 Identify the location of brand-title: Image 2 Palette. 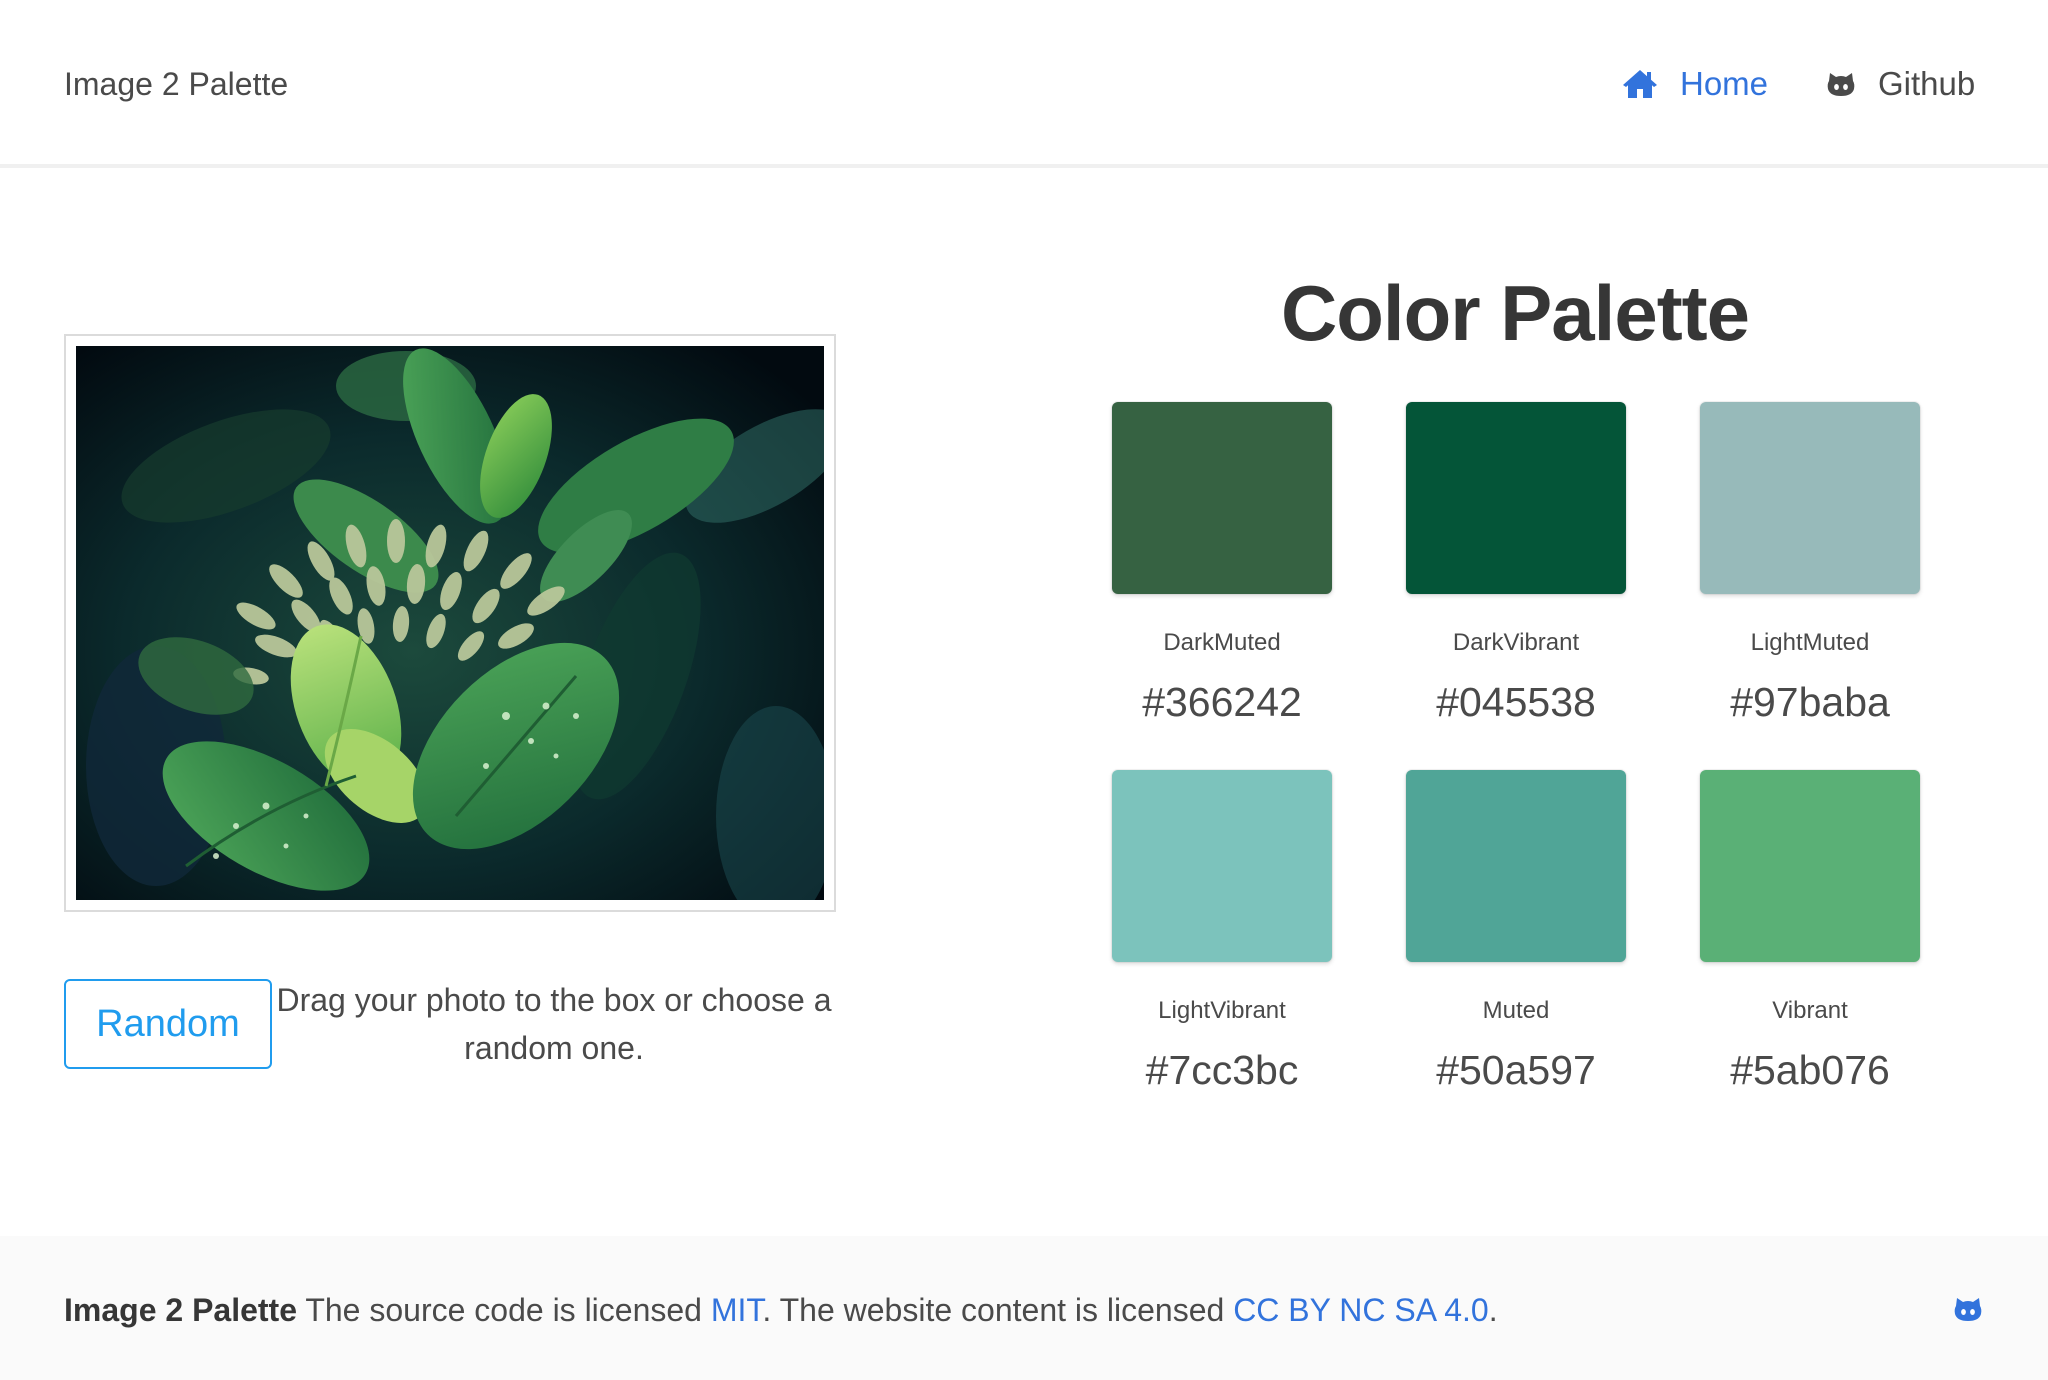
(176, 84).